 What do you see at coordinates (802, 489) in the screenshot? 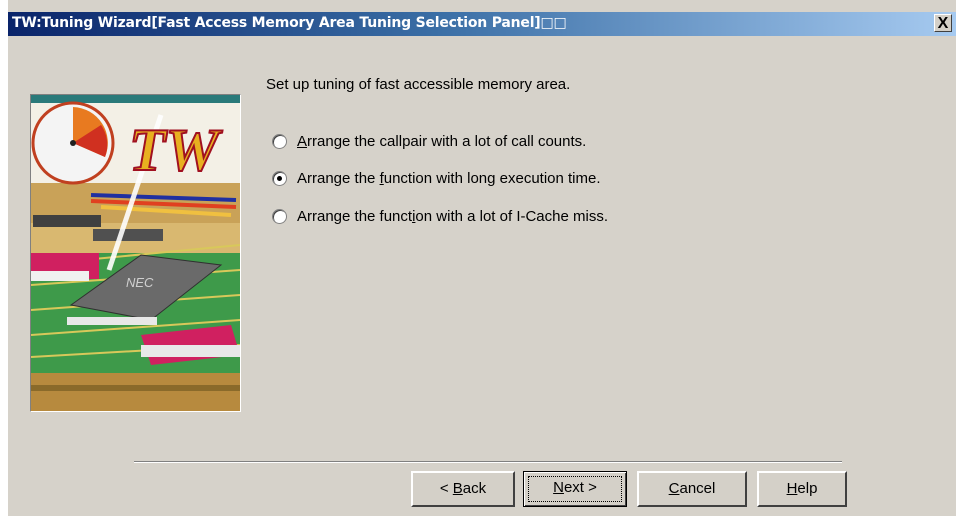
I see `help-button: Help` at bounding box center [802, 489].